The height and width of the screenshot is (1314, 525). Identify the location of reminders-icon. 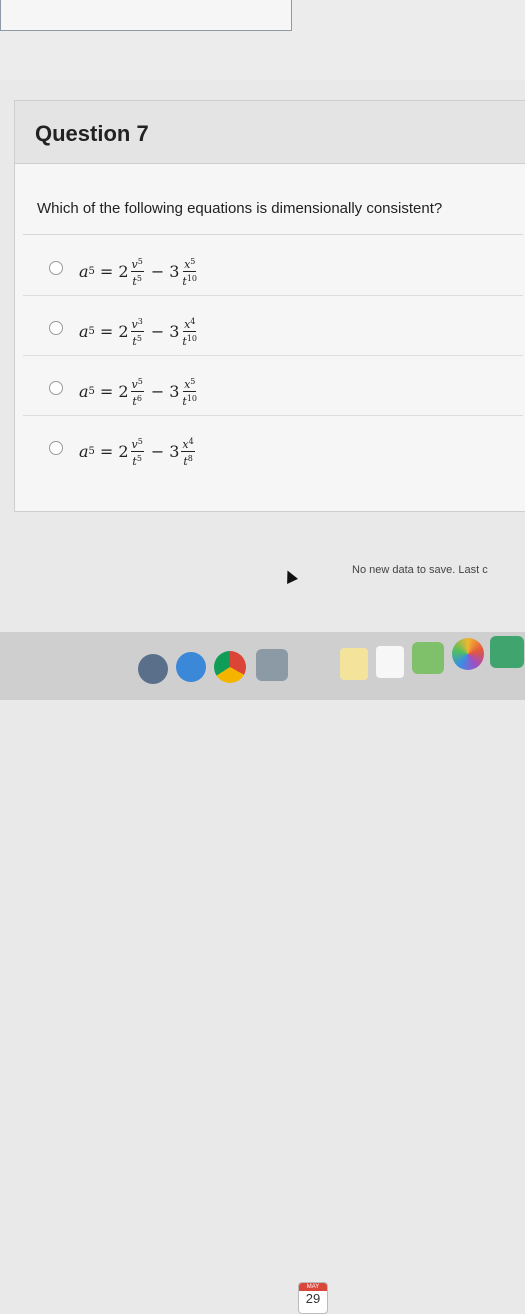
(390, 662).